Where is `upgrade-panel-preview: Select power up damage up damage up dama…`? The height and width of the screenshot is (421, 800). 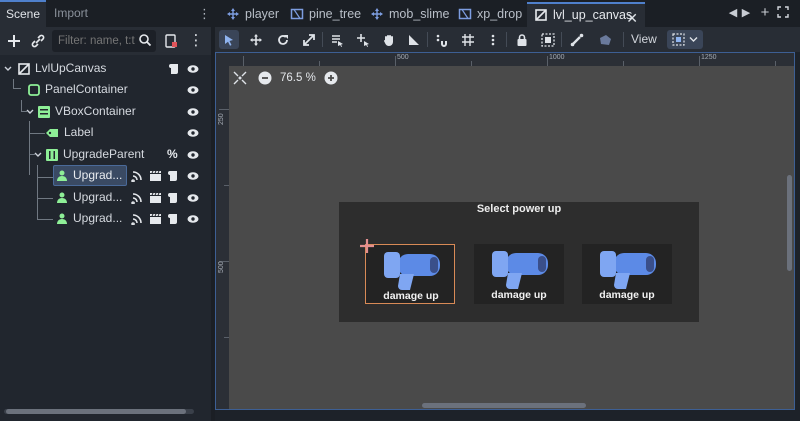
upgrade-panel-preview: Select power up damage up damage up dama… is located at coordinates (519, 262).